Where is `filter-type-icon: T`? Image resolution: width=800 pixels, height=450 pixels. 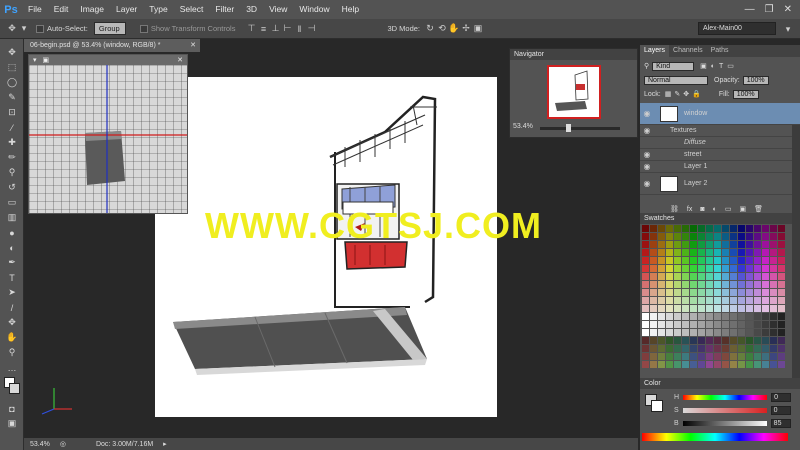 filter-type-icon: T is located at coordinates (721, 66).